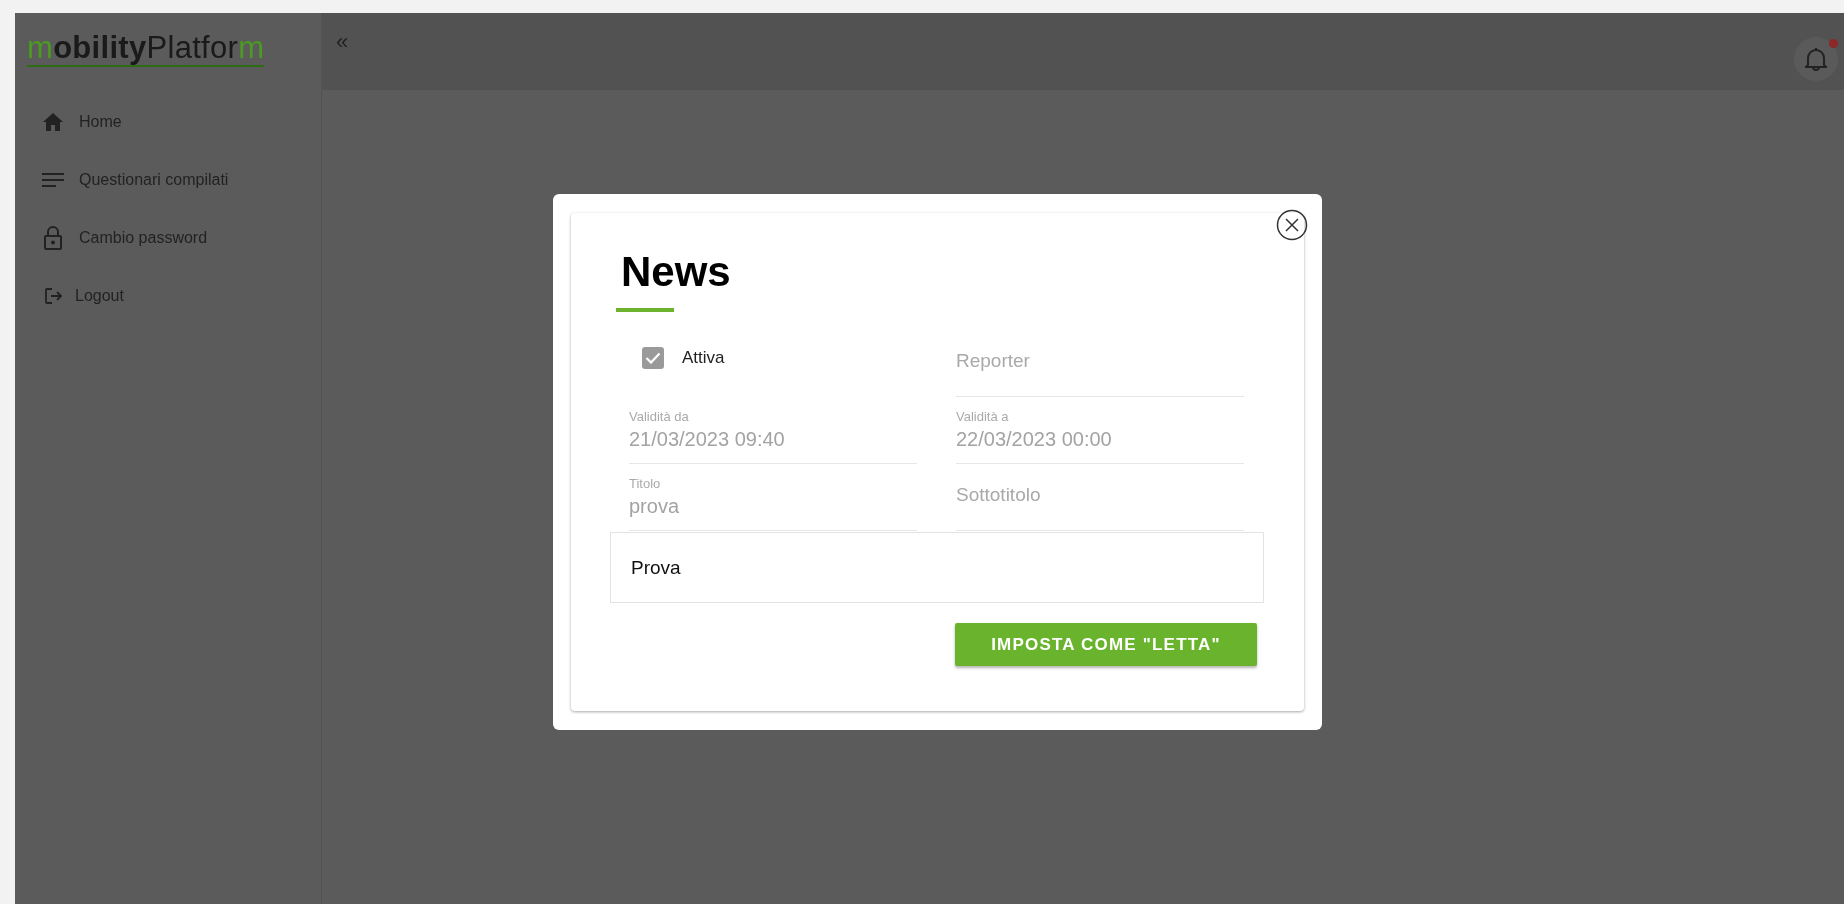 This screenshot has height=904, width=1844. What do you see at coordinates (653, 357) in the screenshot?
I see `check-icon` at bounding box center [653, 357].